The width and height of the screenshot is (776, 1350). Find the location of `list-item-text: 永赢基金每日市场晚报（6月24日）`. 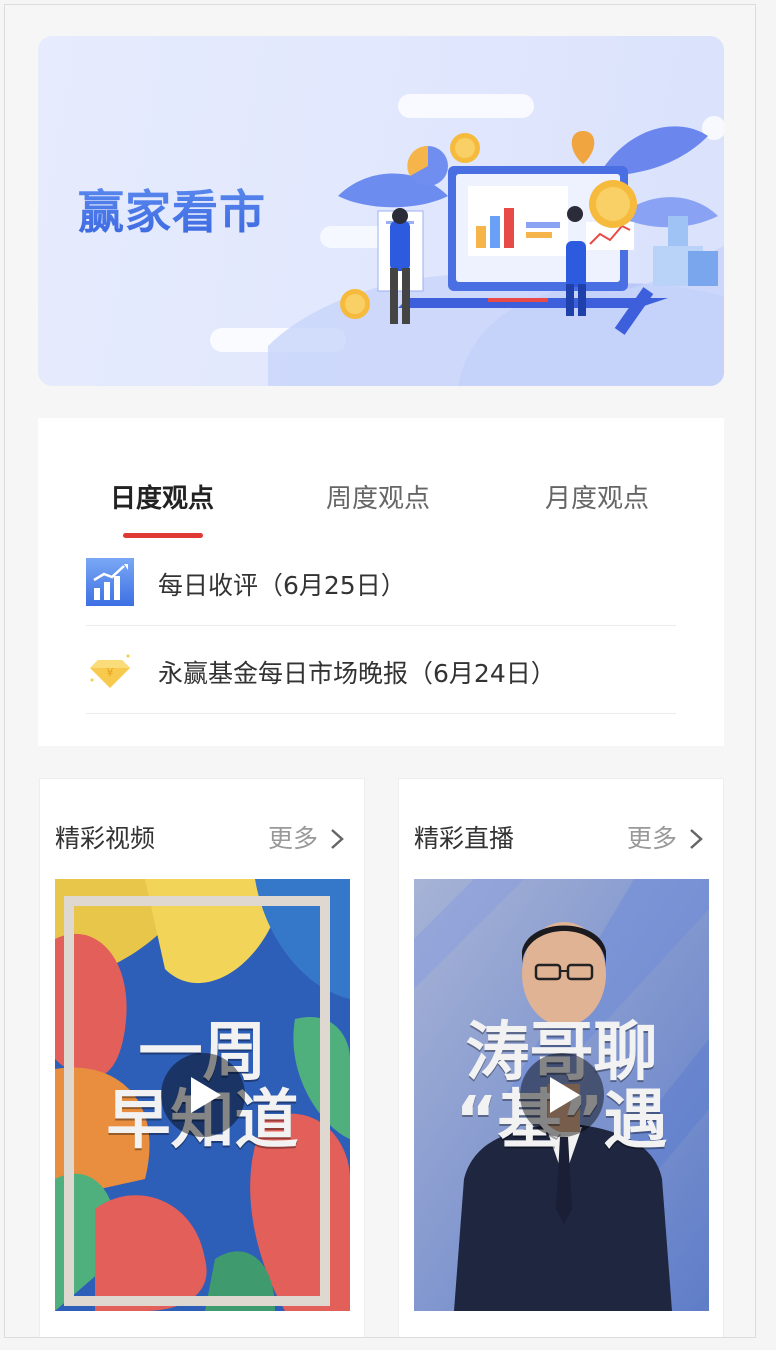

list-item-text: 永赢基金每日市场晚报（6月24日） is located at coordinates (357, 673).